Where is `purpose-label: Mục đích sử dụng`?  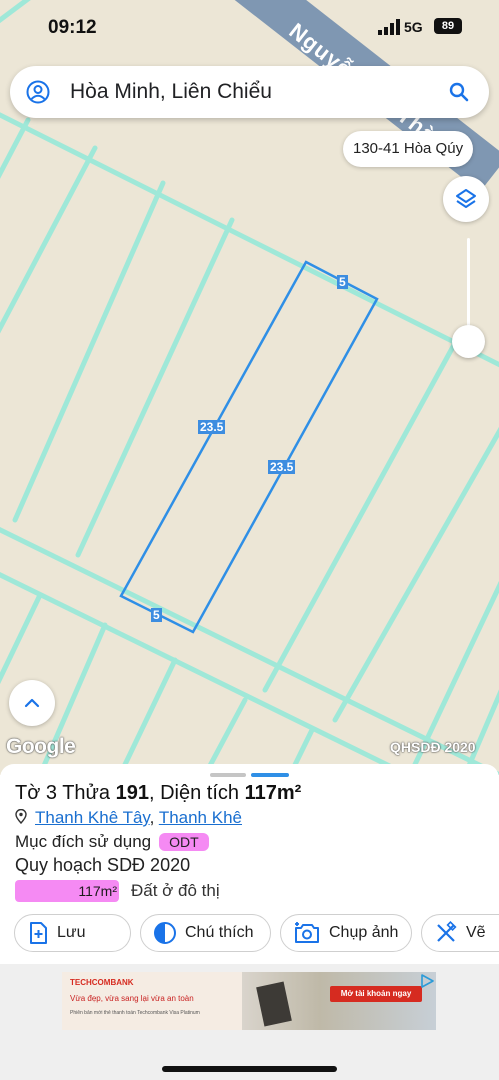
purpose-label: Mục đích sử dụng is located at coordinates (83, 841).